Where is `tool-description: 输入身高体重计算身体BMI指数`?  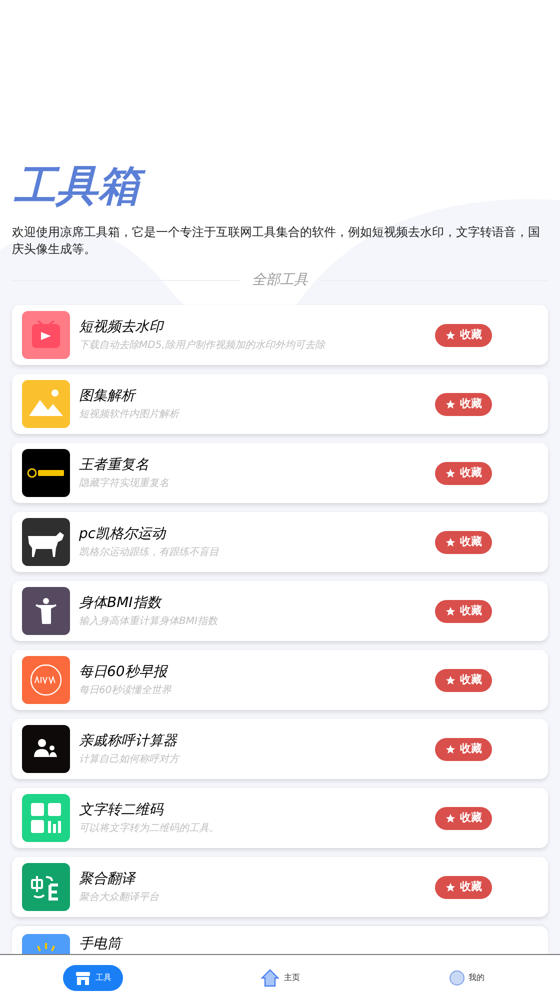
tool-description: 输入身高体重计算身体BMI指数 is located at coordinates (148, 621).